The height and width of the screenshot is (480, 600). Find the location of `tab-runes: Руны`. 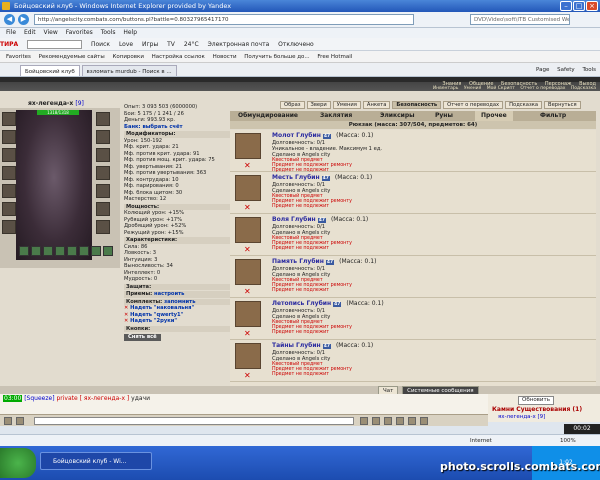

tab-runes: Руны is located at coordinates (444, 116).